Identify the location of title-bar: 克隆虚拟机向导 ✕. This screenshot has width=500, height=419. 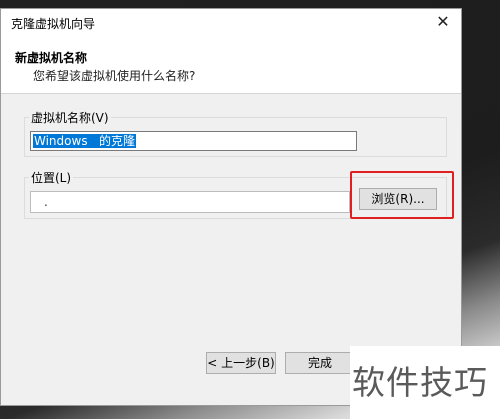
(231, 23).